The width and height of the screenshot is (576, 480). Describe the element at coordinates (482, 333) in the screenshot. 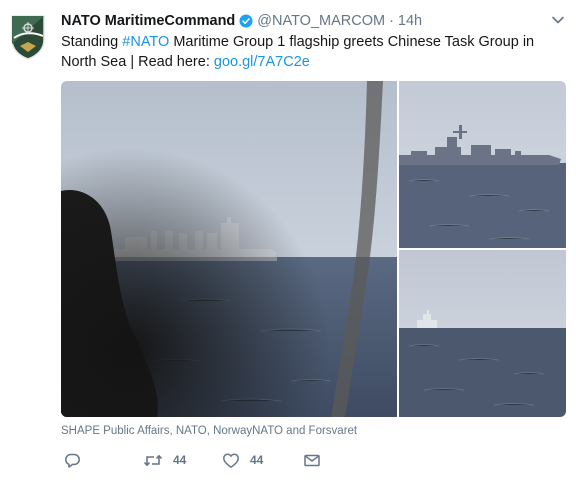

I see `distant-ship-photo` at that location.